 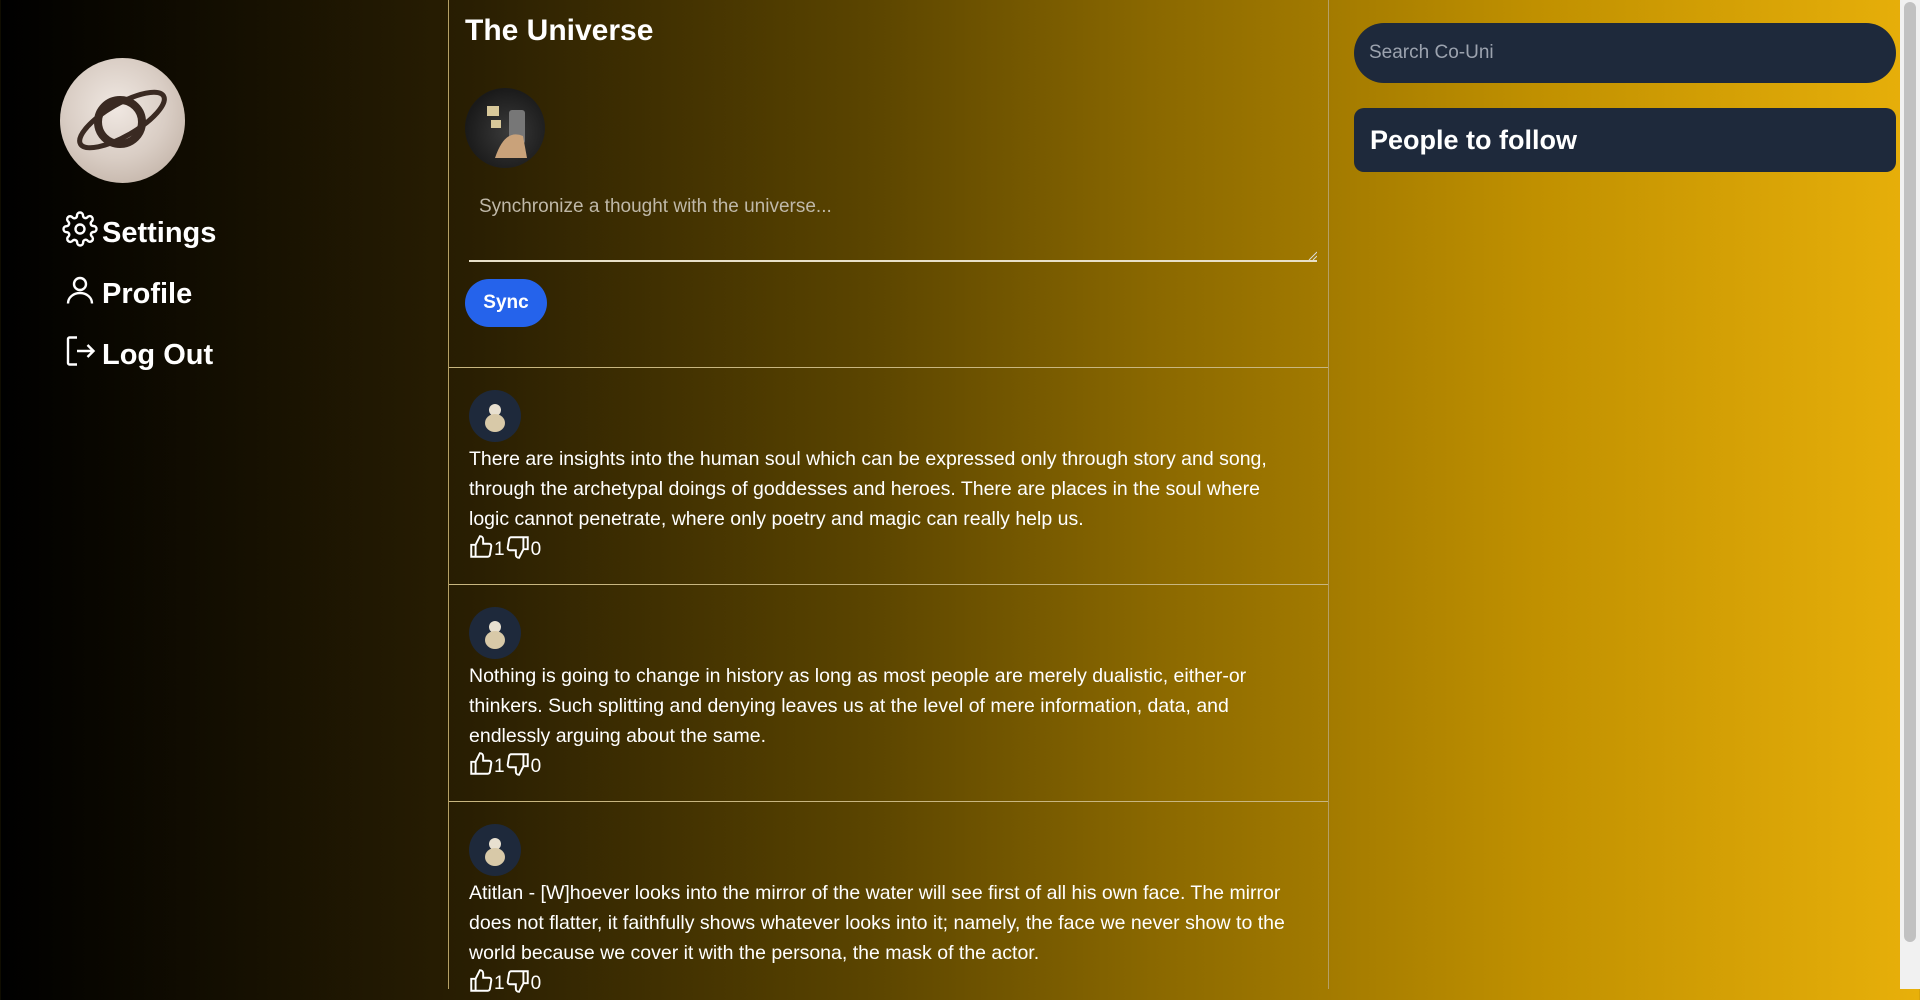 What do you see at coordinates (80, 294) in the screenshot?
I see `user-icon` at bounding box center [80, 294].